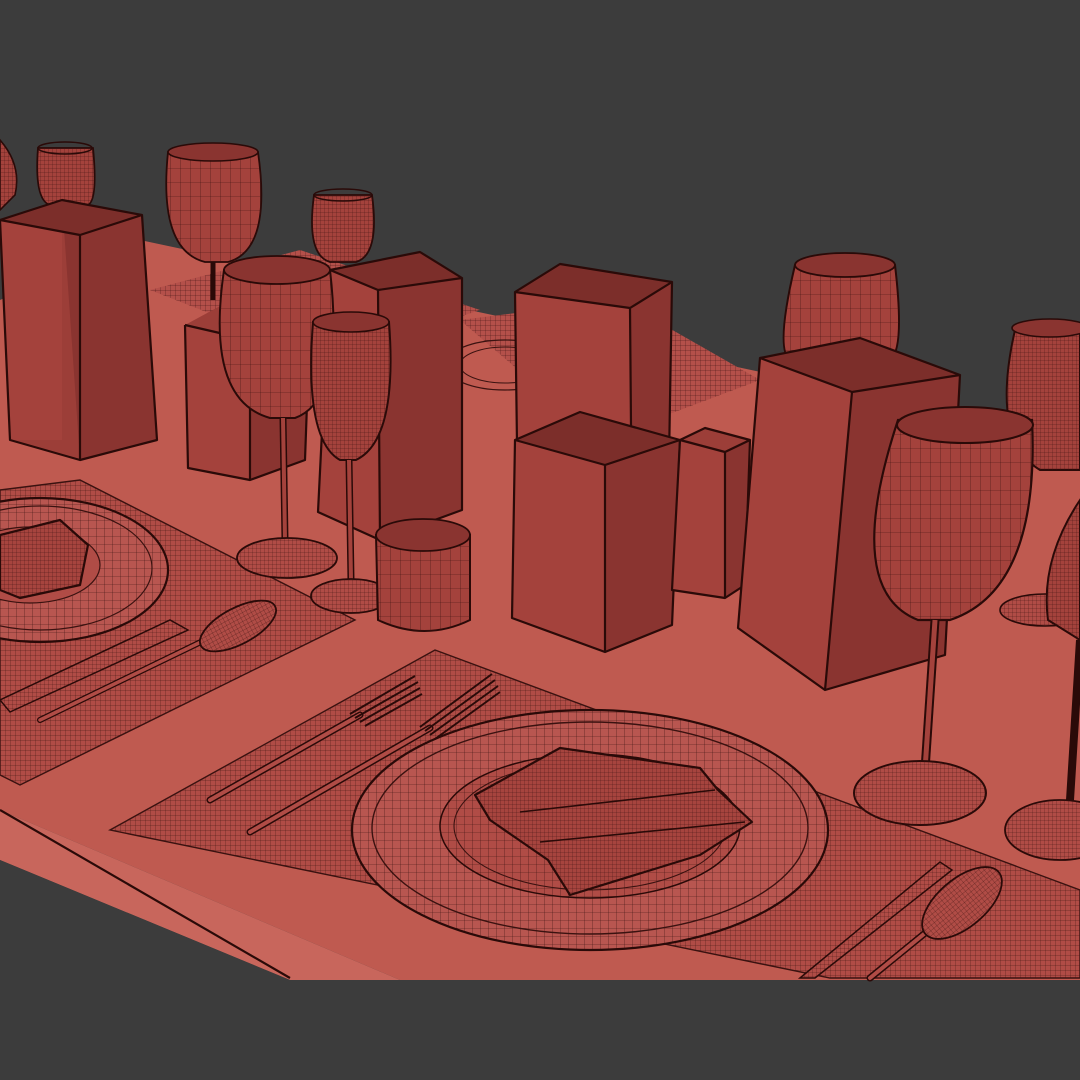  What do you see at coordinates (66, 173) in the screenshot?
I see `wine-glass-far-left` at bounding box center [66, 173].